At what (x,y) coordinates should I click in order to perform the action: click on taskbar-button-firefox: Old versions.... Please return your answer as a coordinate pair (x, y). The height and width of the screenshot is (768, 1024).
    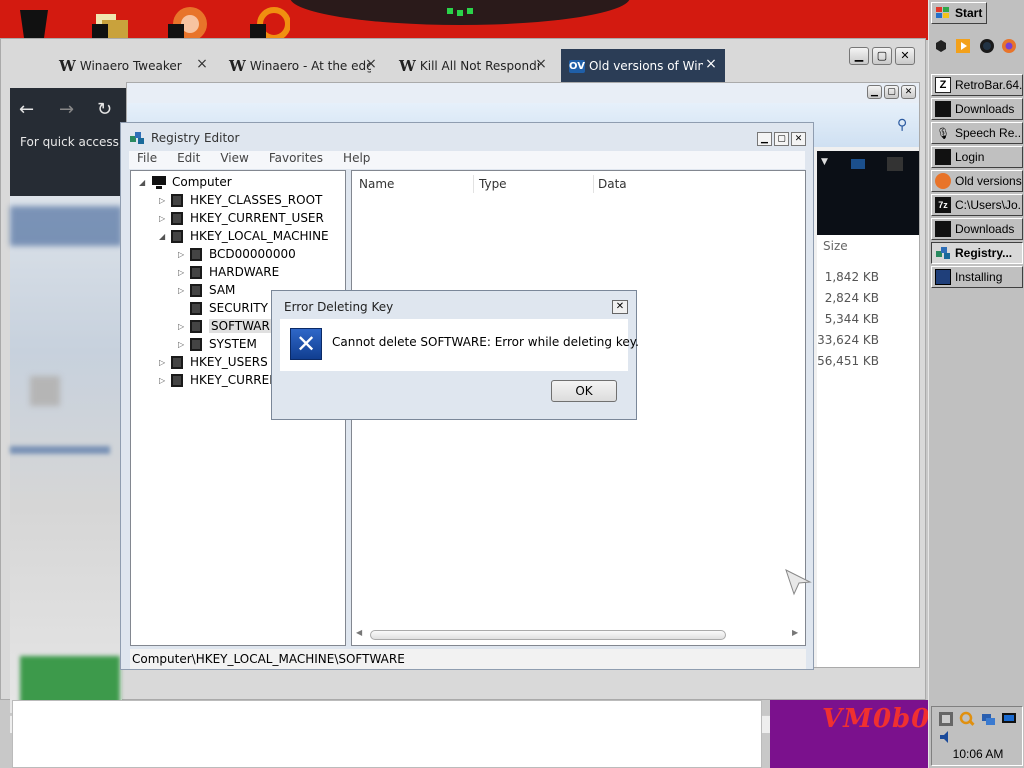
    Looking at the image, I should click on (977, 181).